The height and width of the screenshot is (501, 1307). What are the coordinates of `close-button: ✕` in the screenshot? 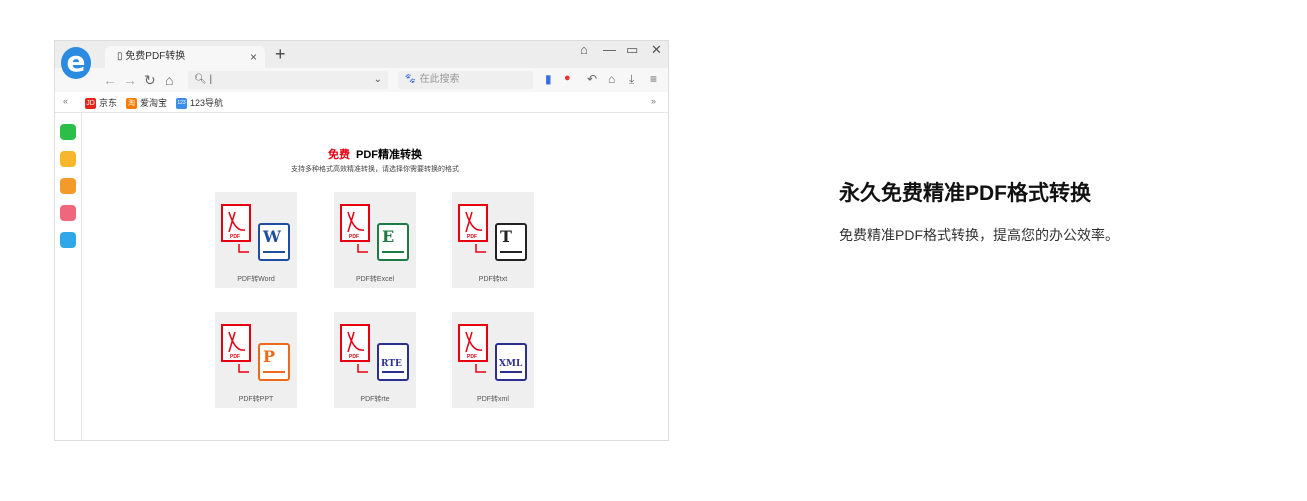 It's located at (656, 50).